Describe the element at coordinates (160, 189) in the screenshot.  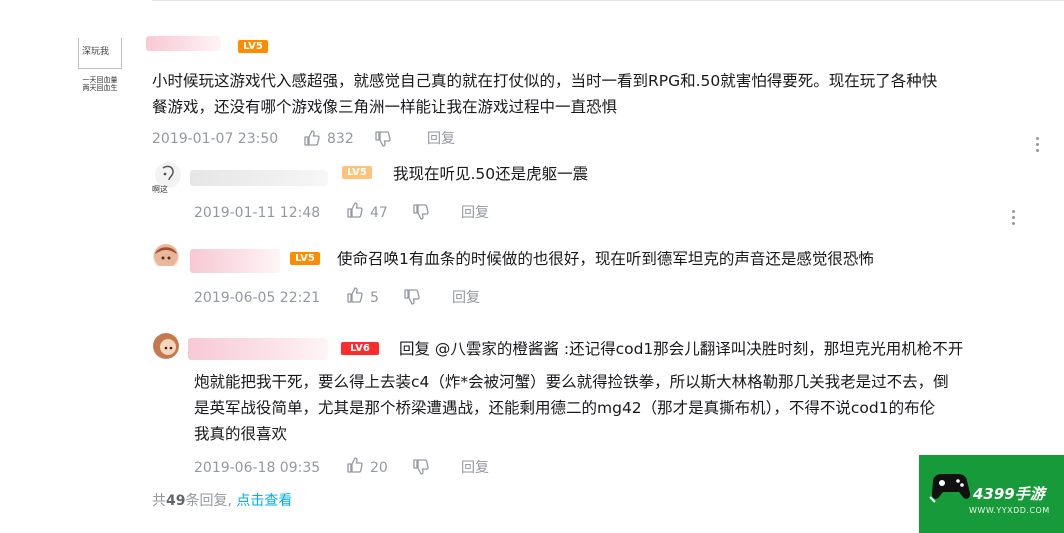
I see `reply-avatar-caption: 啊这` at that location.